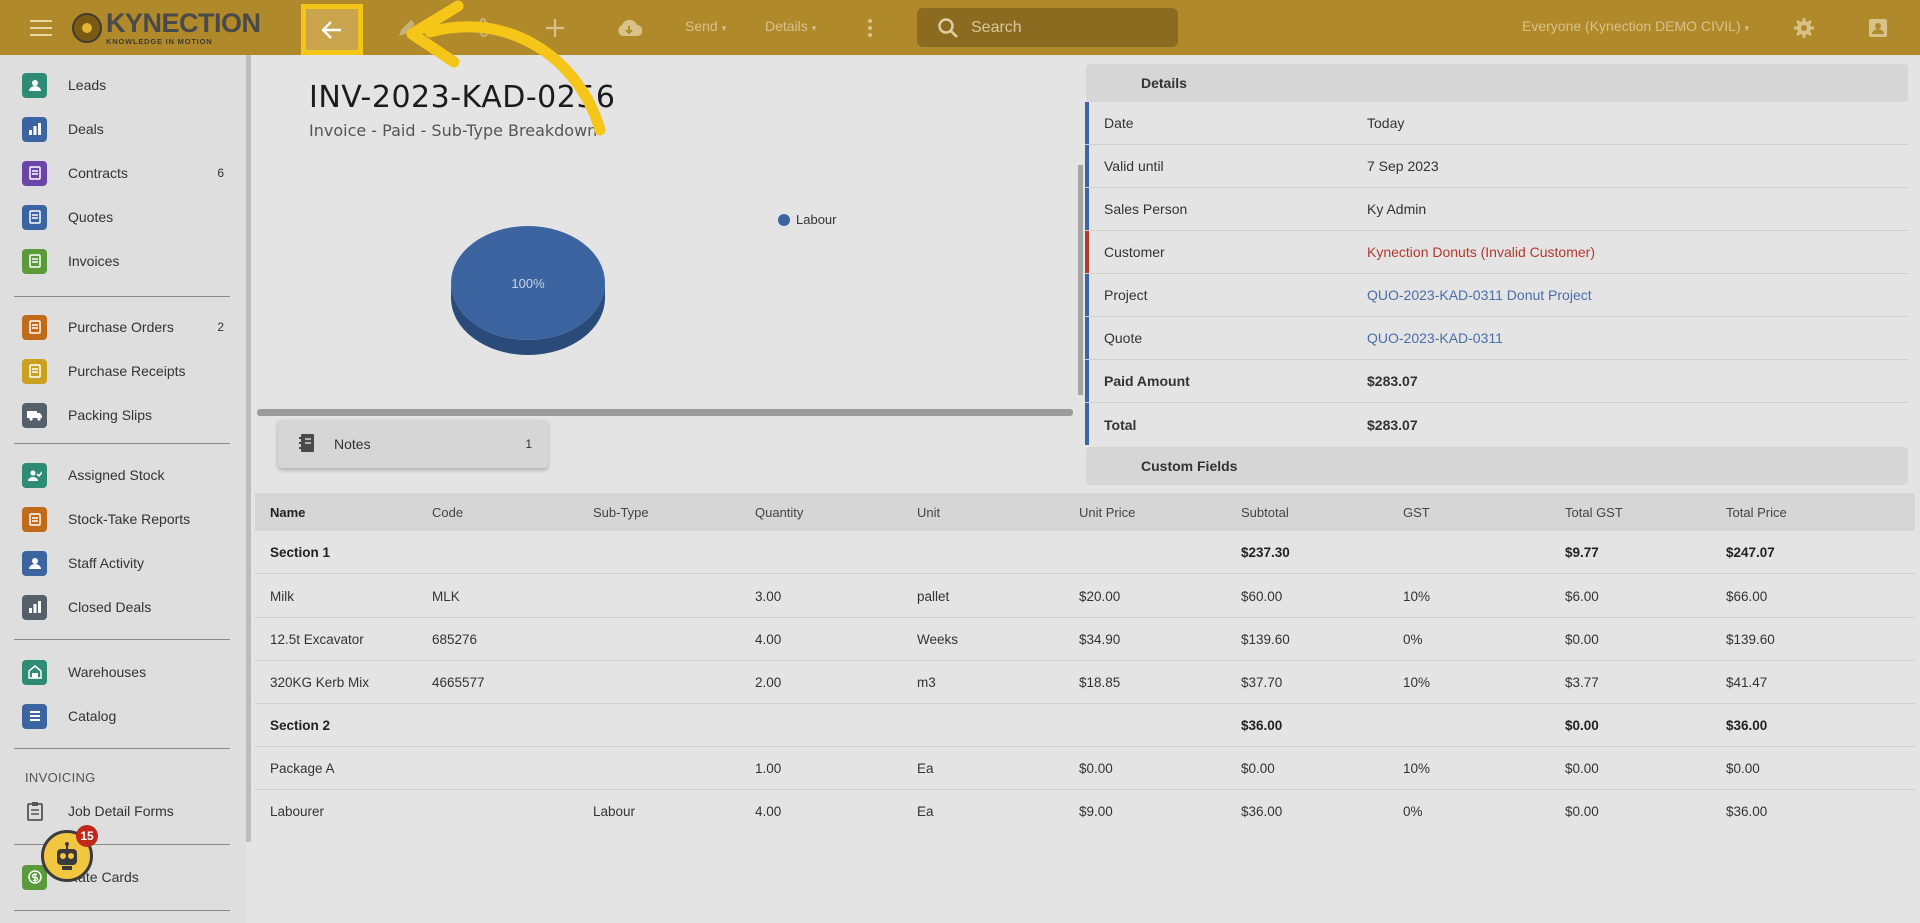 This screenshot has height=923, width=1920. Describe the element at coordinates (1120, 424) in the screenshot. I see `detail-key: Total` at that location.